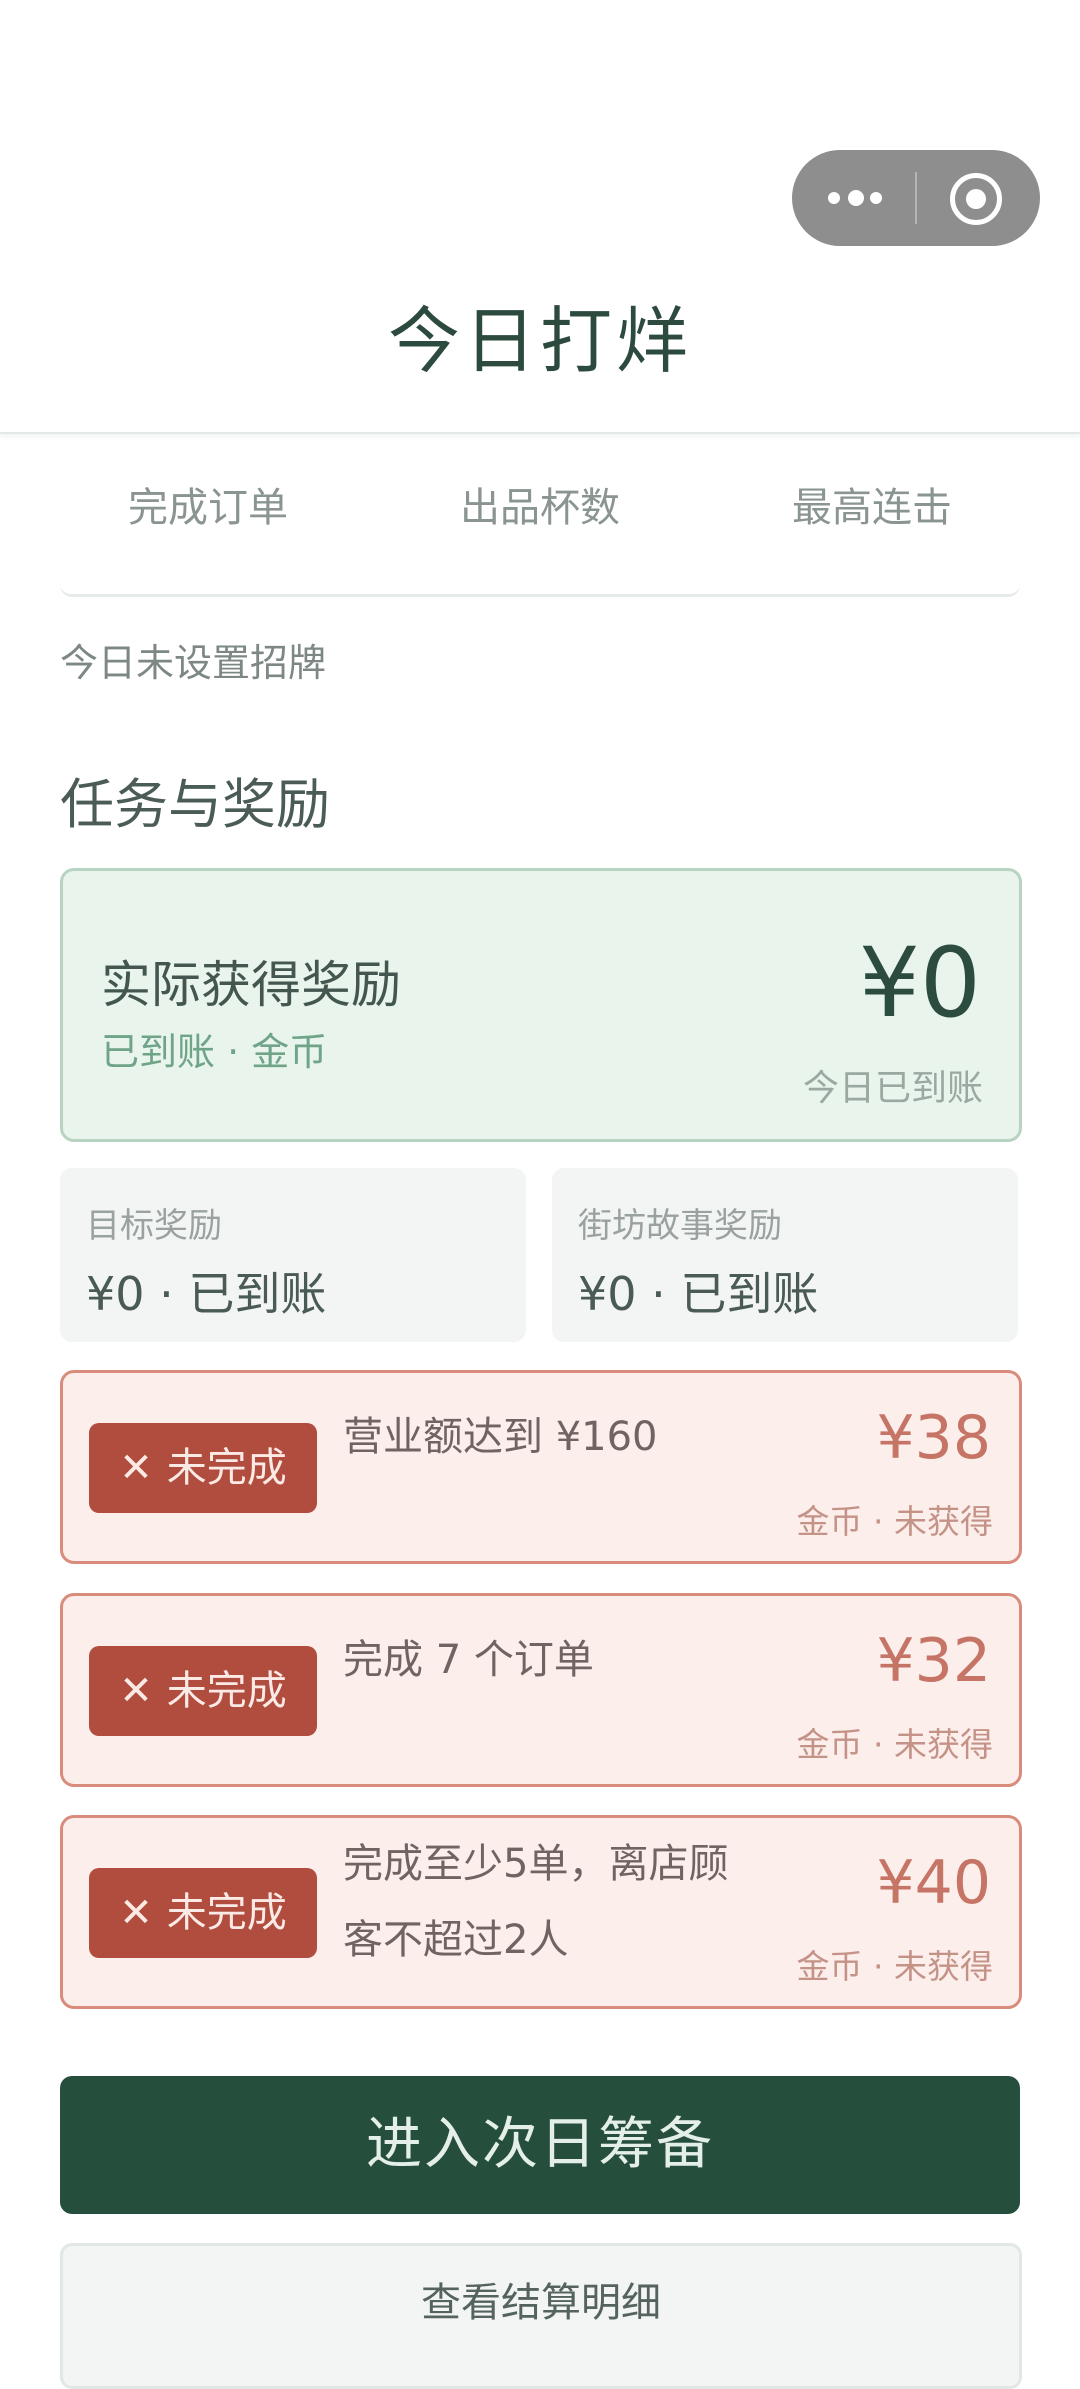 The height and width of the screenshot is (2389, 1080). I want to click on reward-note: 今日已到账, so click(892, 1088).